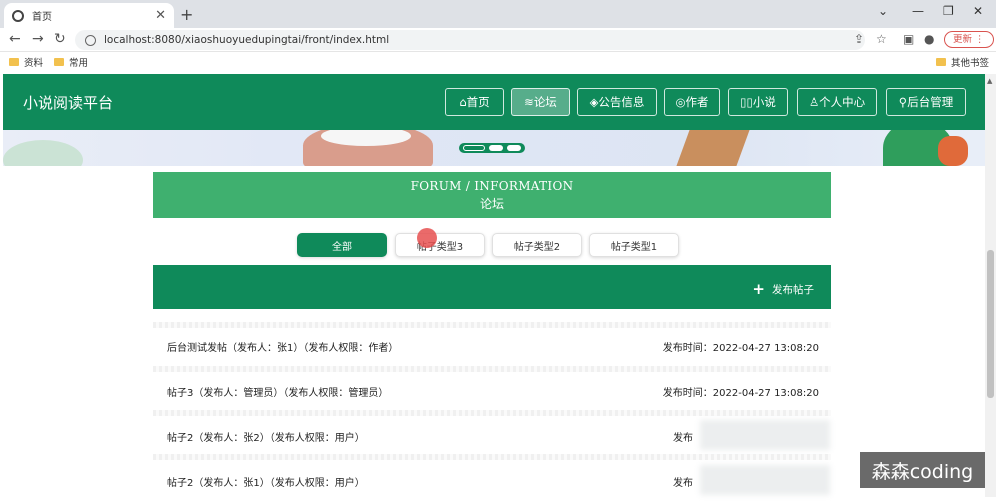  Describe the element at coordinates (68, 102) in the screenshot. I see `site-brand: 小说阅读平台` at that location.